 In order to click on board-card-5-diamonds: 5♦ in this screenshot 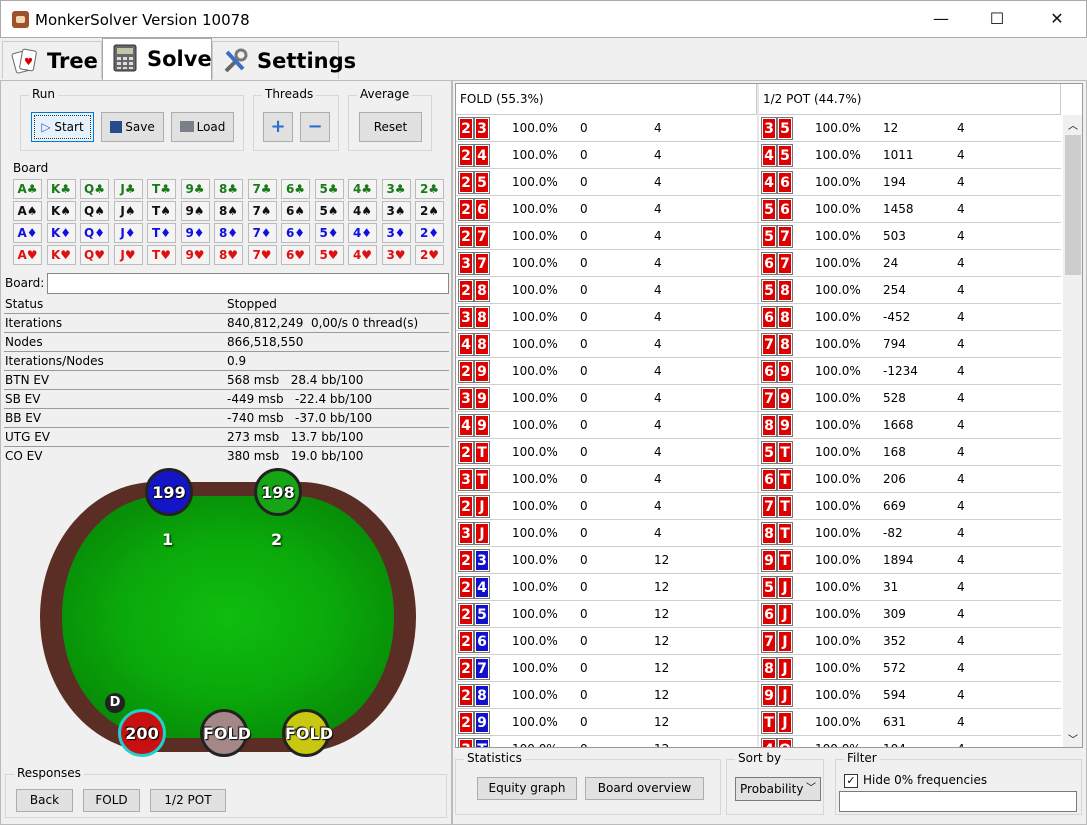, I will do `click(329, 233)`.